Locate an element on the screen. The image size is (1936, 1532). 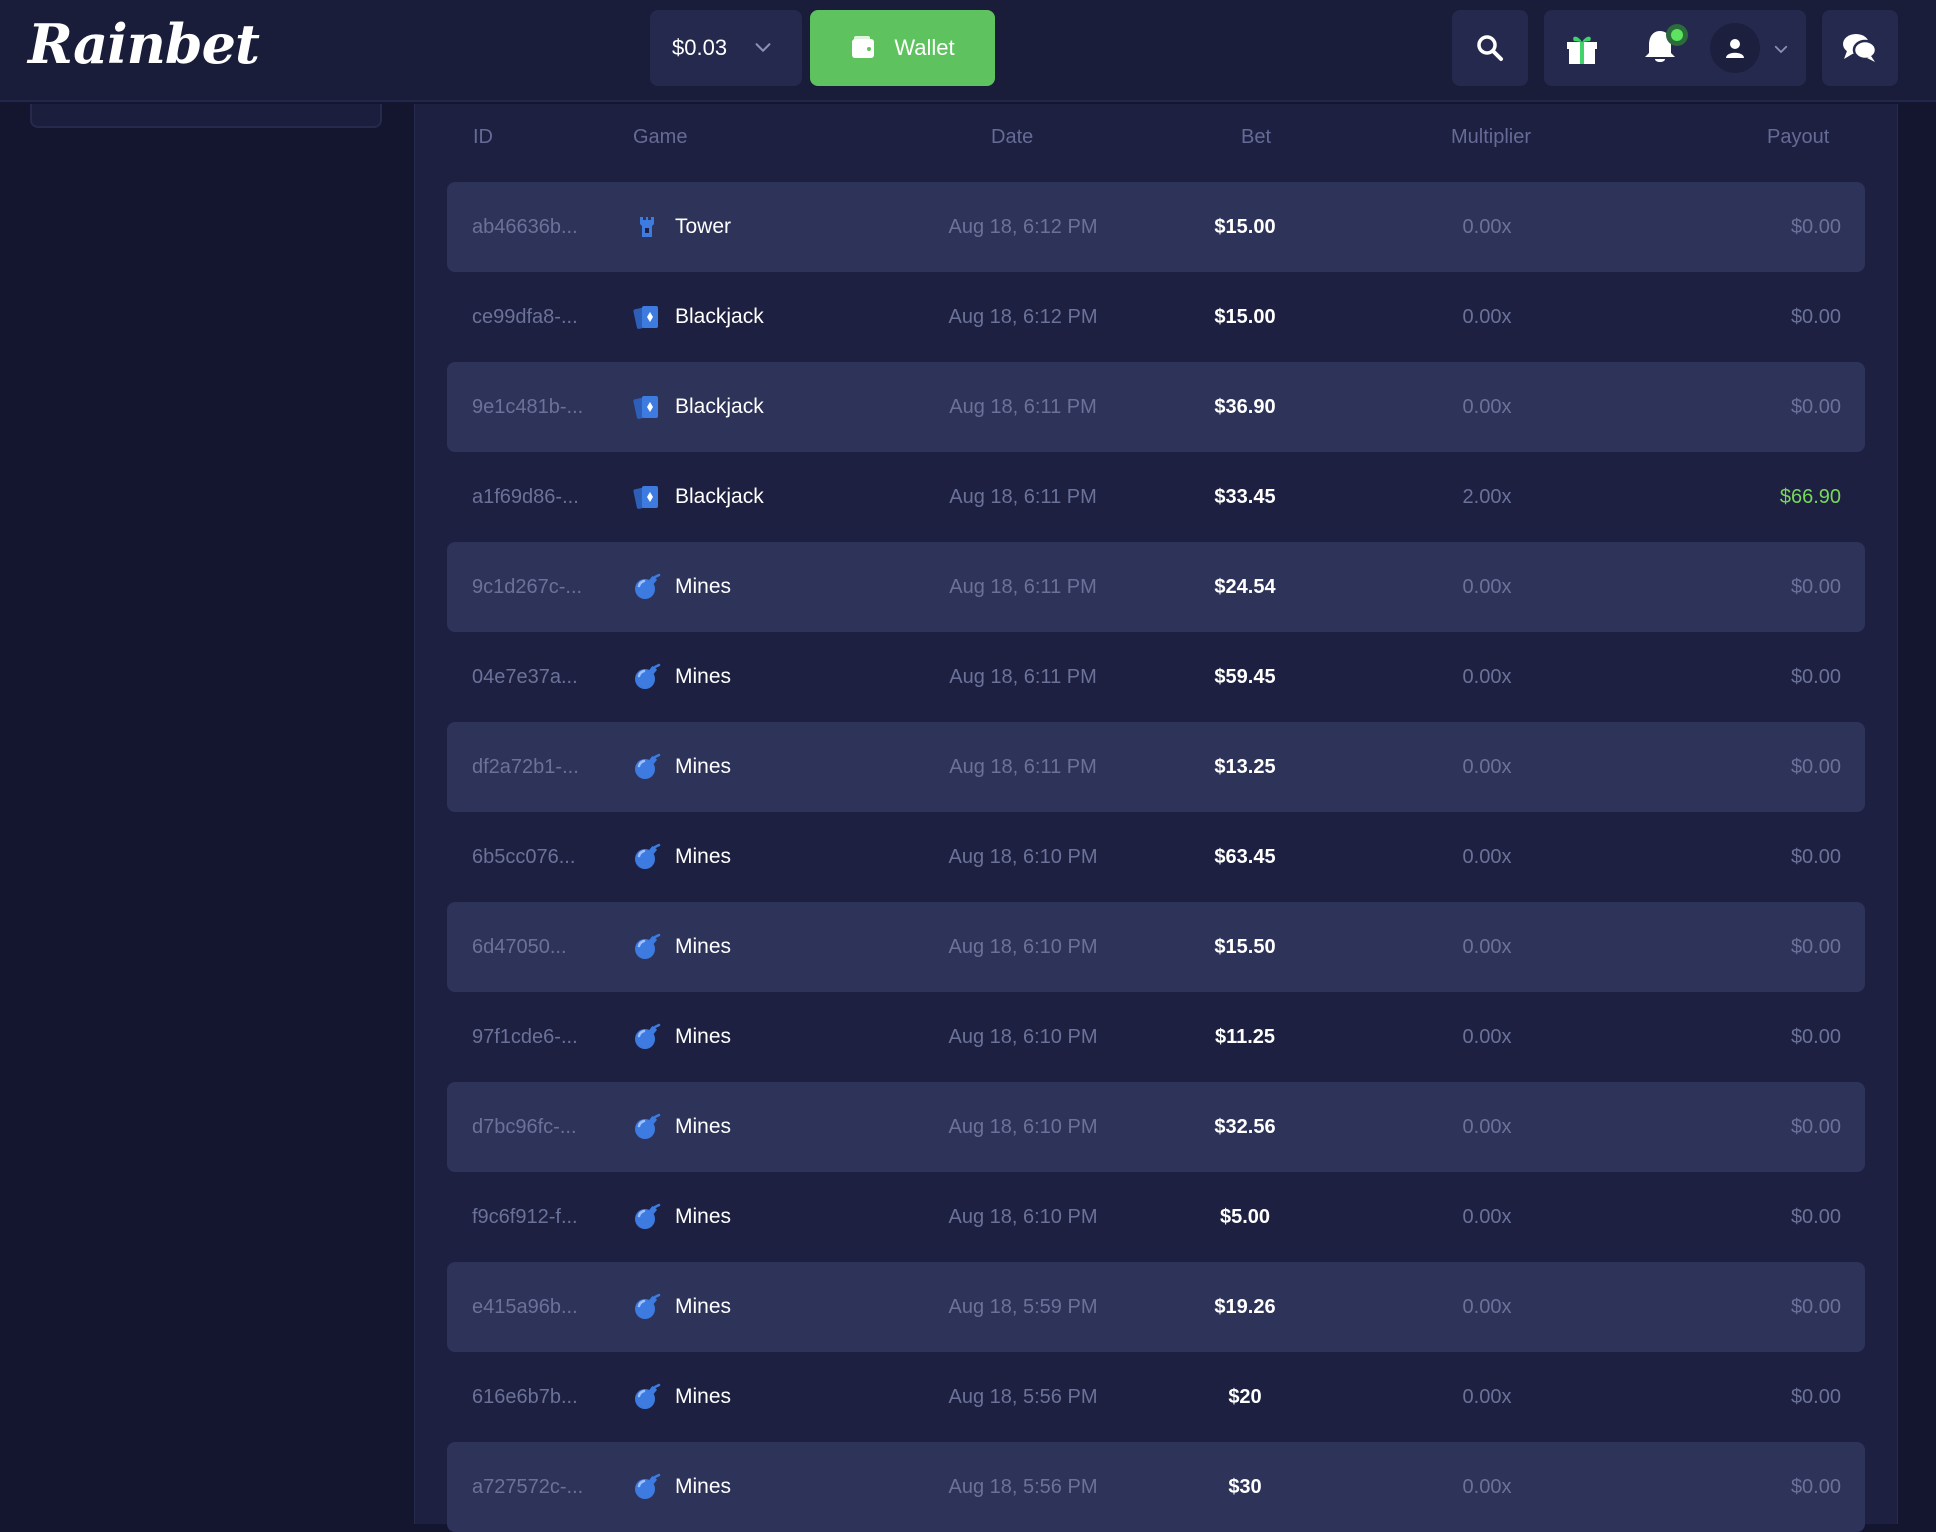
notification-dot is located at coordinates (1677, 35).